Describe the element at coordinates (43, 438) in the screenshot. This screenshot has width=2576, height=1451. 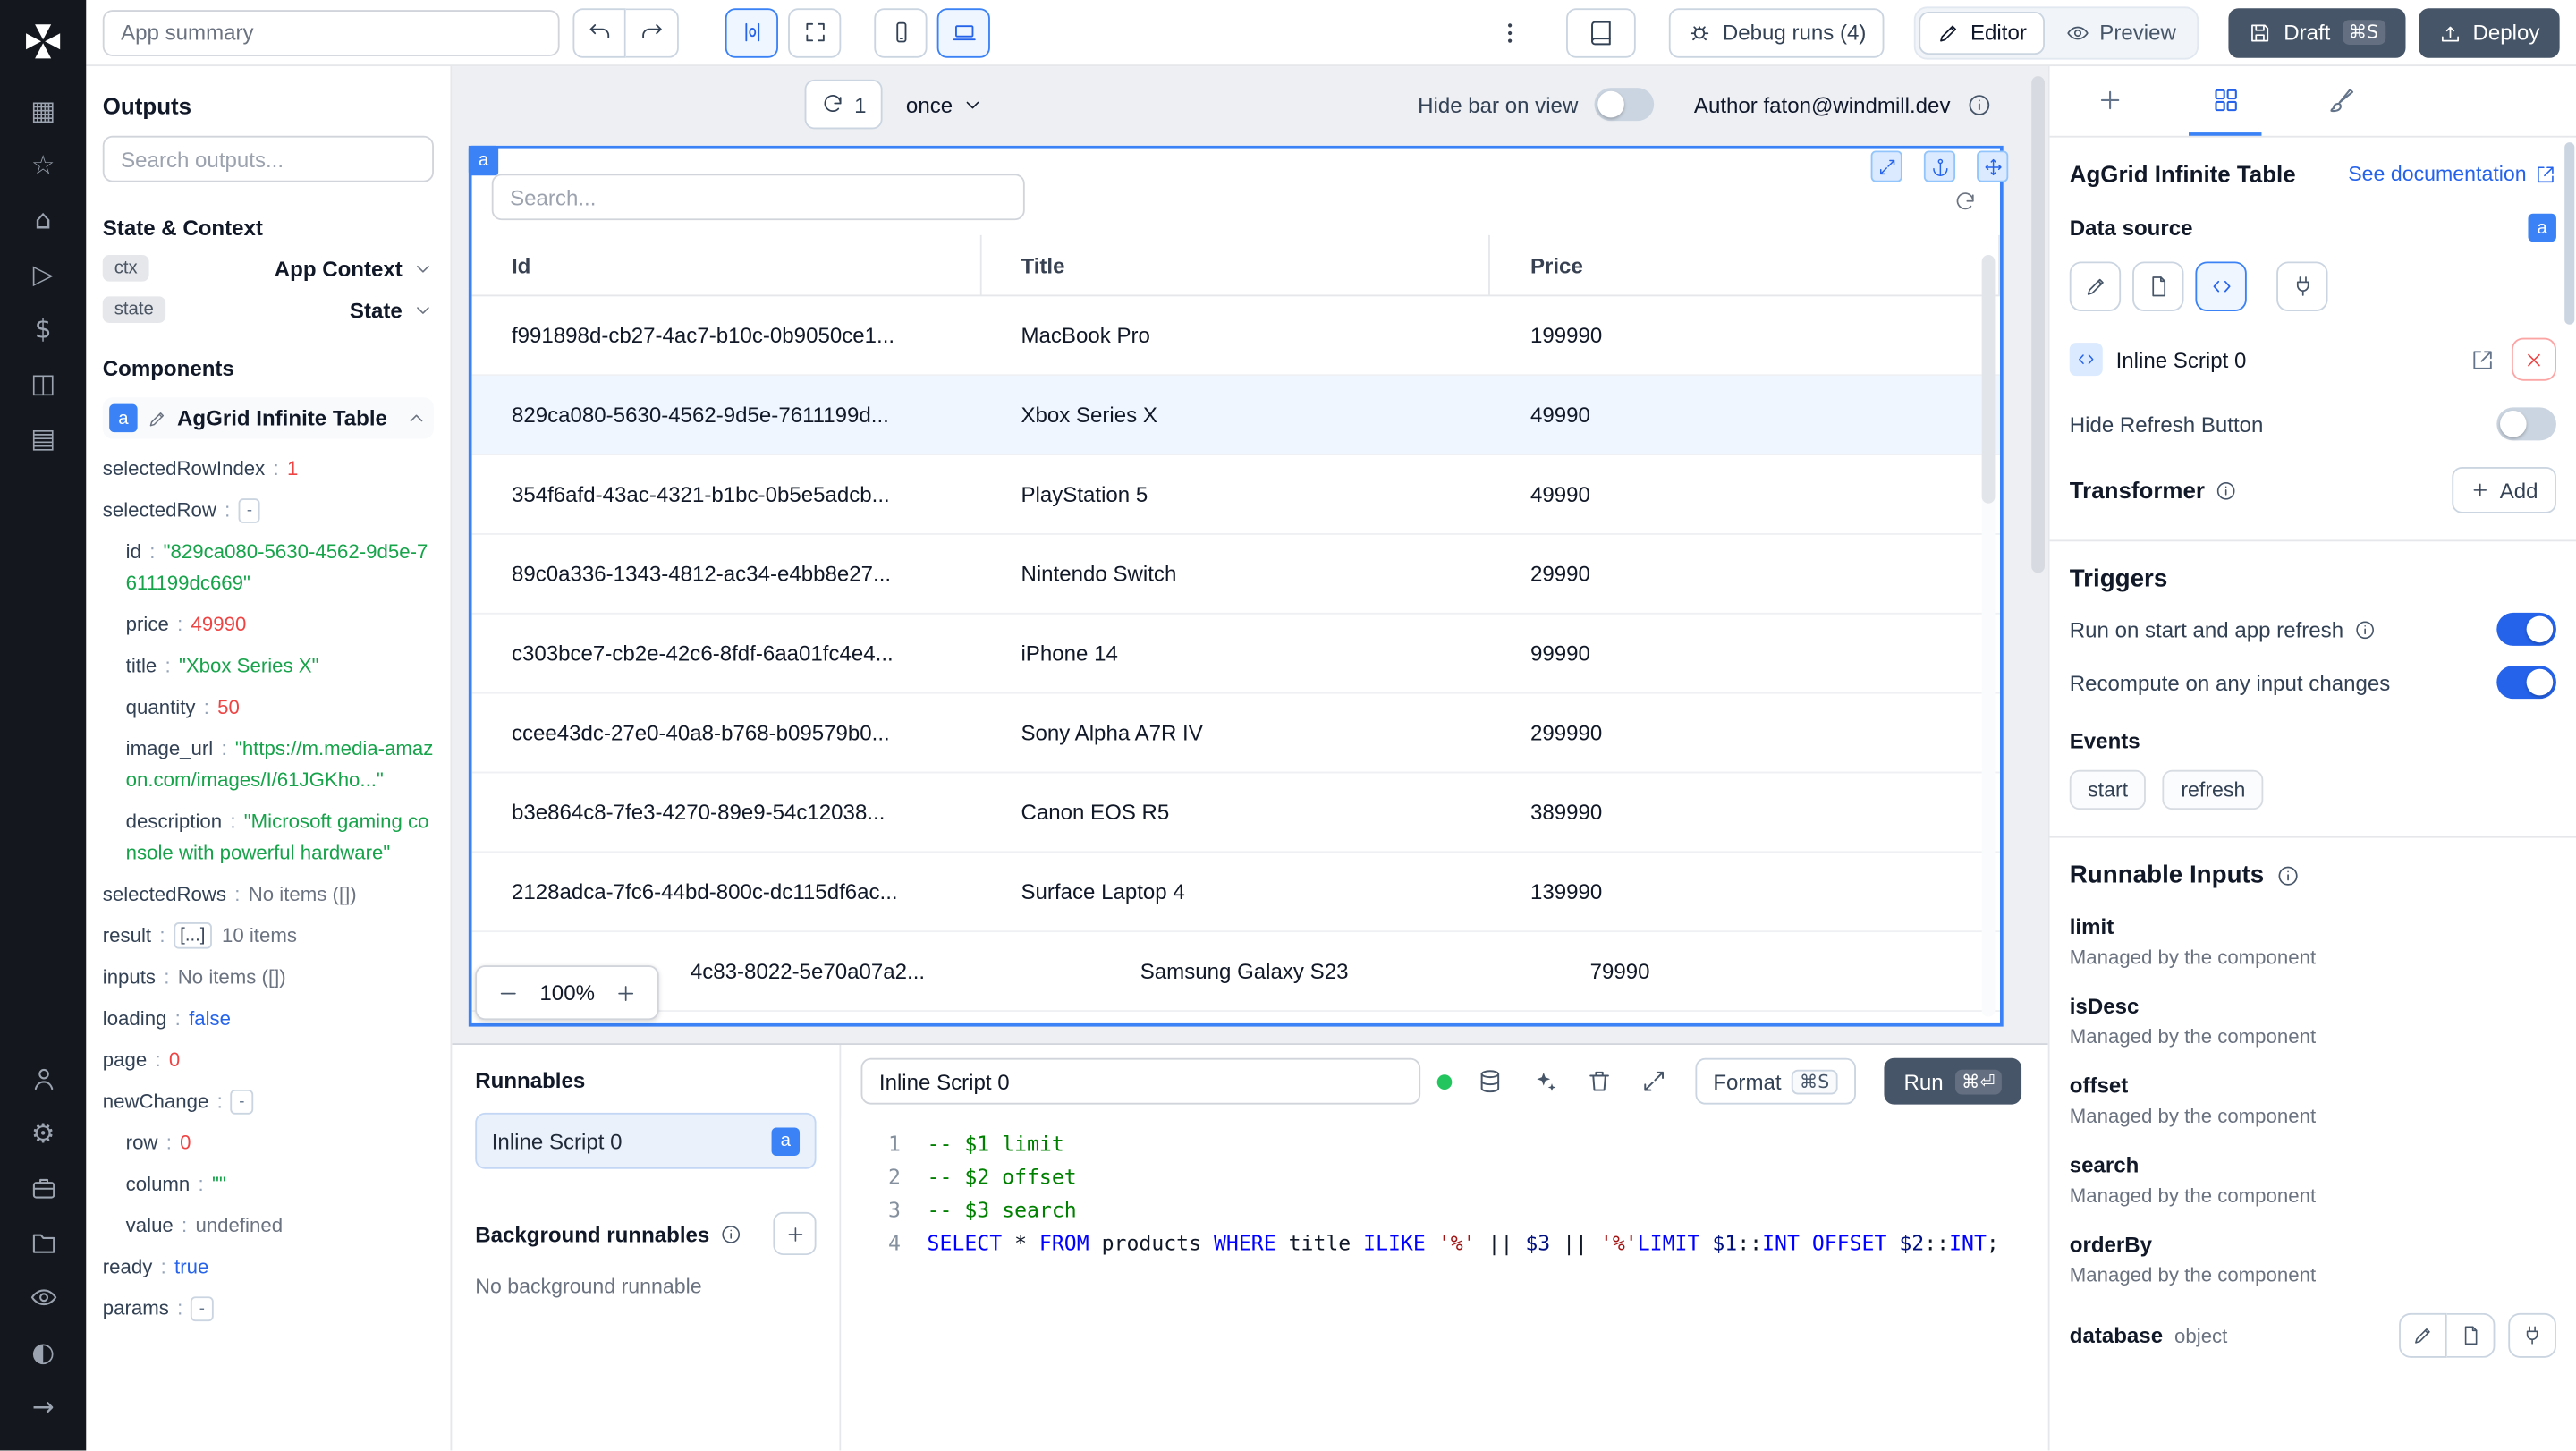
I see `schedules-icon: ▤` at that location.